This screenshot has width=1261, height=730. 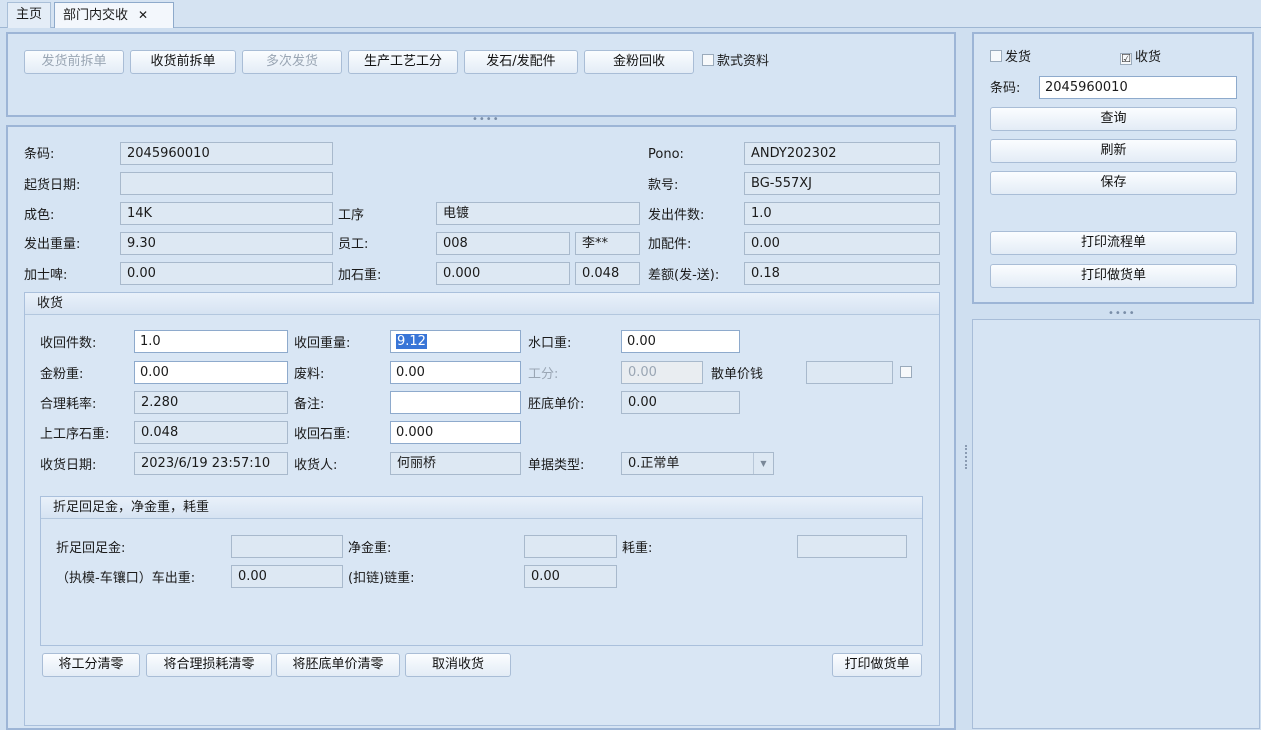 I want to click on clear-labor-button: 将工分清零, so click(x=91, y=665).